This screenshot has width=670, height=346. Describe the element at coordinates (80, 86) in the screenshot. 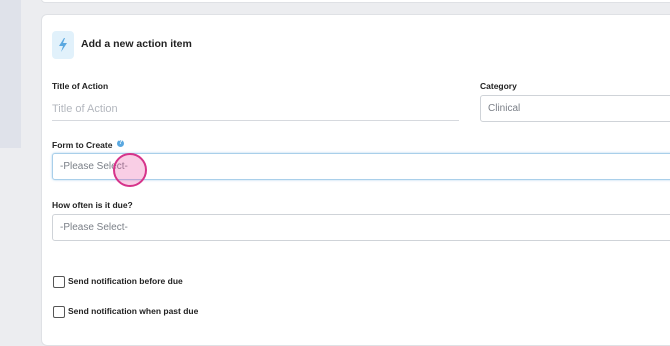

I see `title-of-action-label: Title of Action` at that location.